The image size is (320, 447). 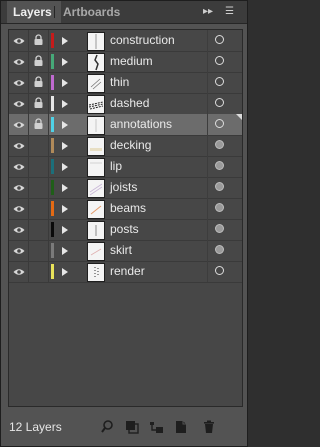 What do you see at coordinates (142, 40) in the screenshot?
I see `layer-name: construction` at bounding box center [142, 40].